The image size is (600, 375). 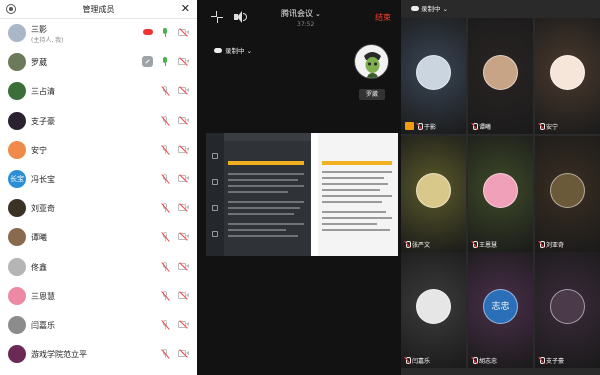 I want to click on speaker-icon, so click(x=240, y=17).